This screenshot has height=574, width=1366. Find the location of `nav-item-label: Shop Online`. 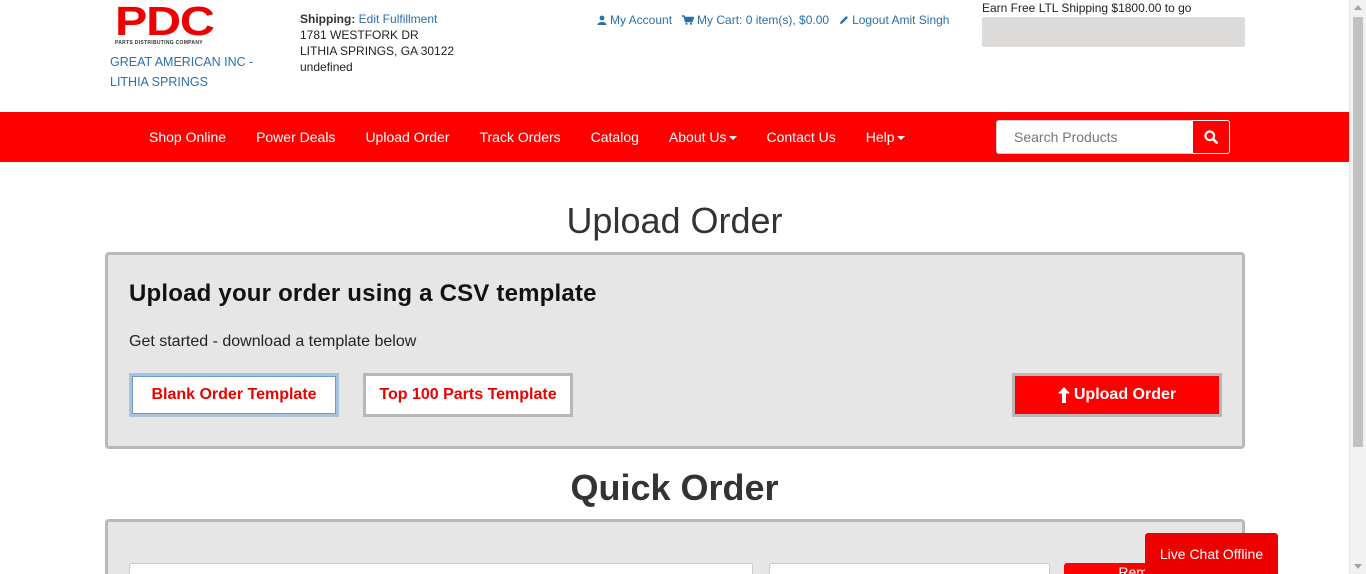

nav-item-label: Shop Online is located at coordinates (188, 137).